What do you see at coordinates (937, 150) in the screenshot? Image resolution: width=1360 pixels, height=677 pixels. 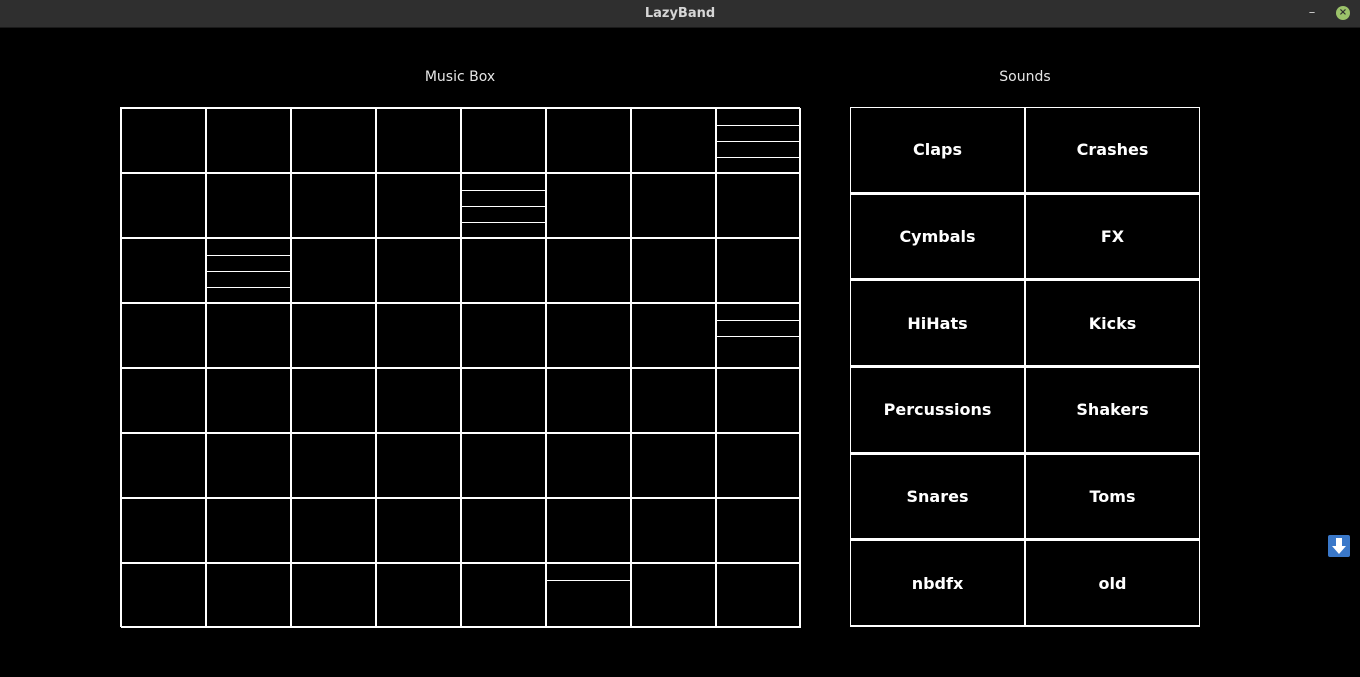 I see `sound-button-claps: Claps` at bounding box center [937, 150].